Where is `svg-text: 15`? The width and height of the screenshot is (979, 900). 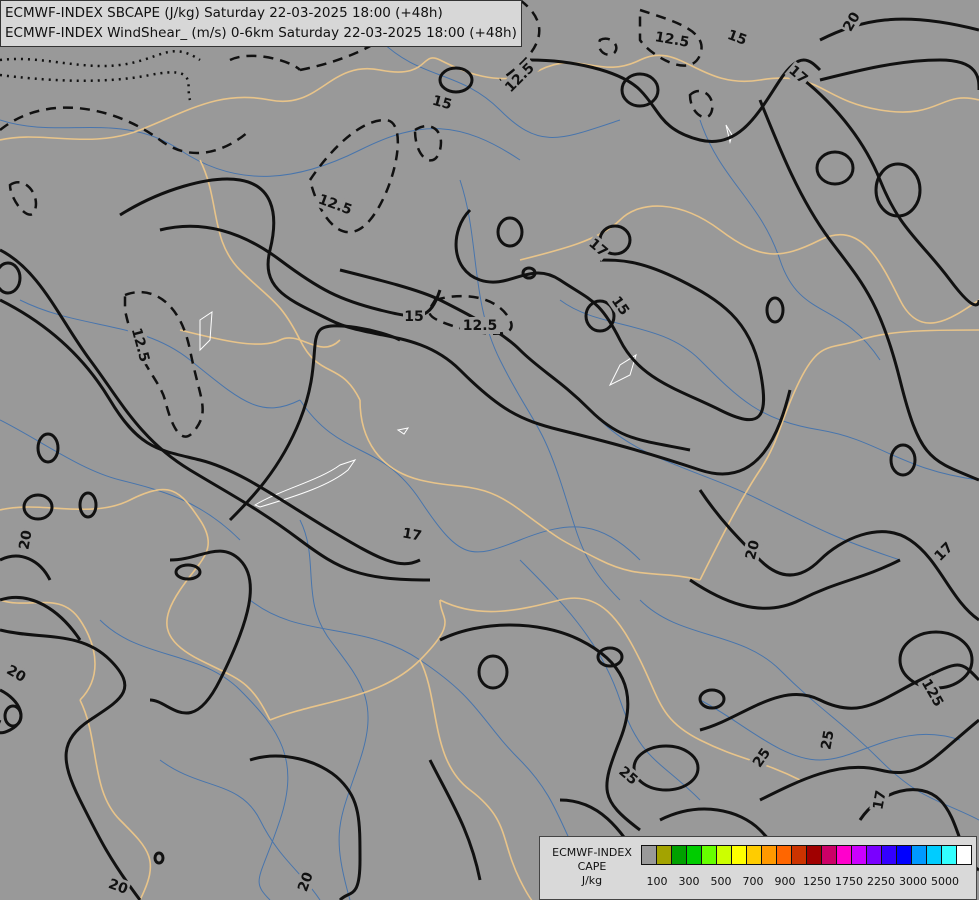
svg-text: 15 is located at coordinates (413, 317).